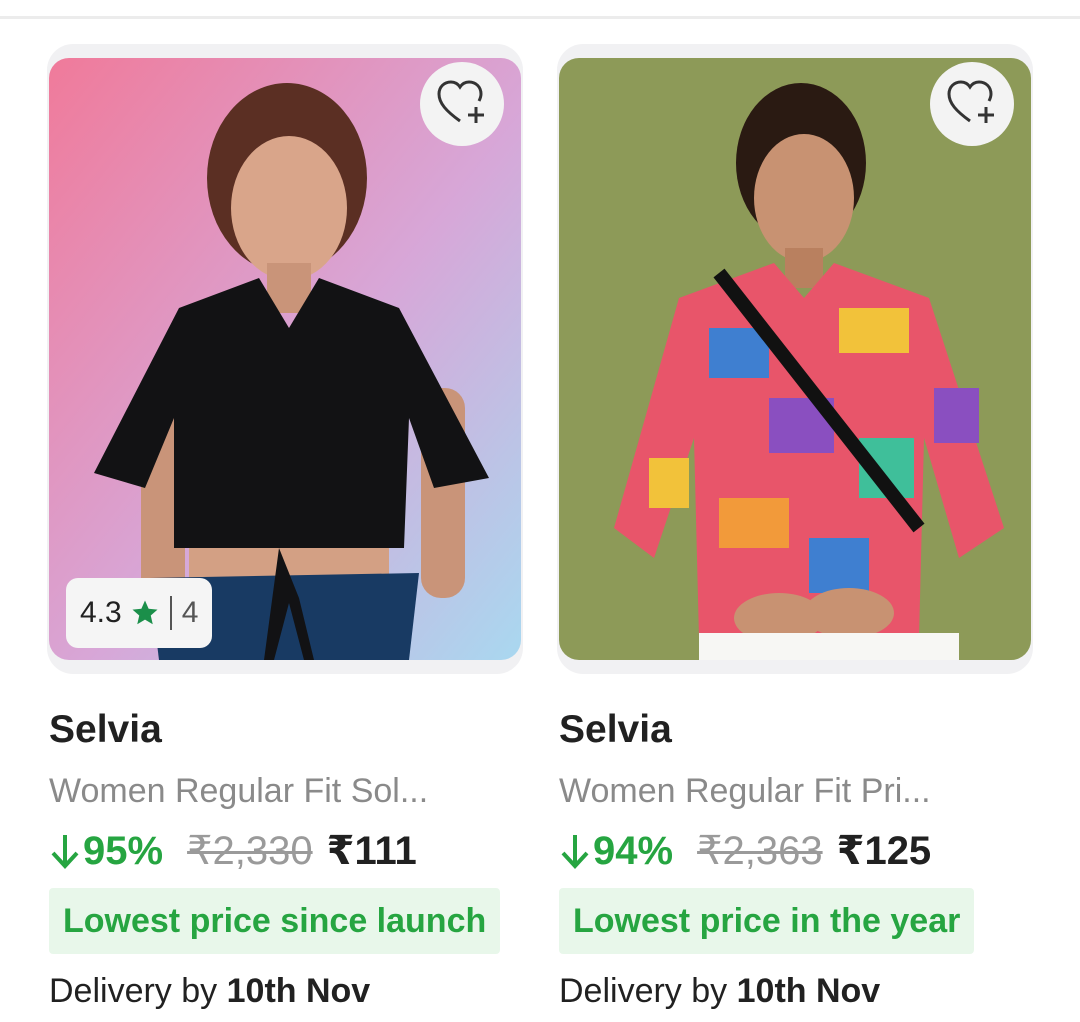 The height and width of the screenshot is (1022, 1080). Describe the element at coordinates (540, 17) in the screenshot. I see `top-divider` at that location.